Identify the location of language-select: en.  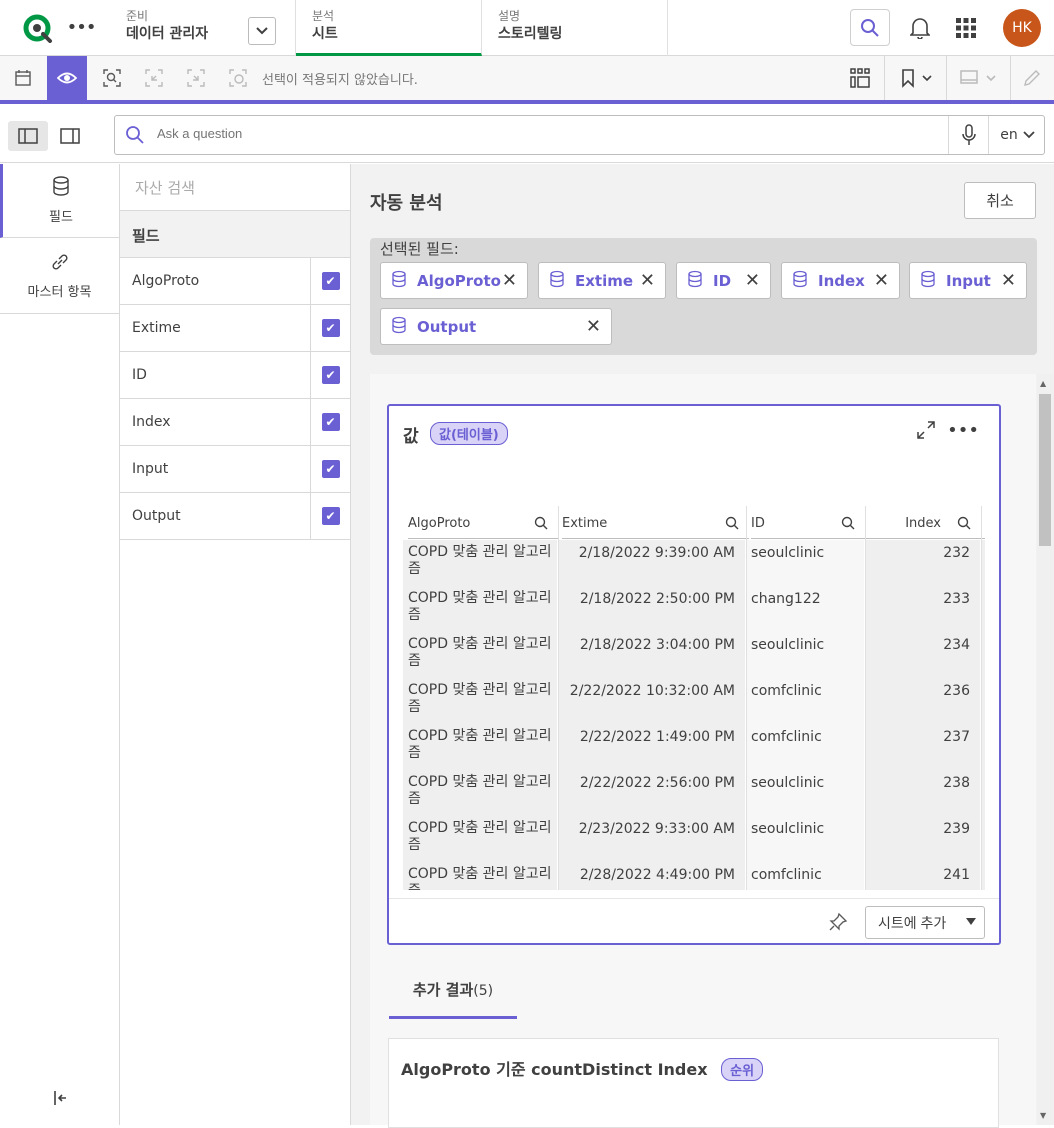
(1017, 135).